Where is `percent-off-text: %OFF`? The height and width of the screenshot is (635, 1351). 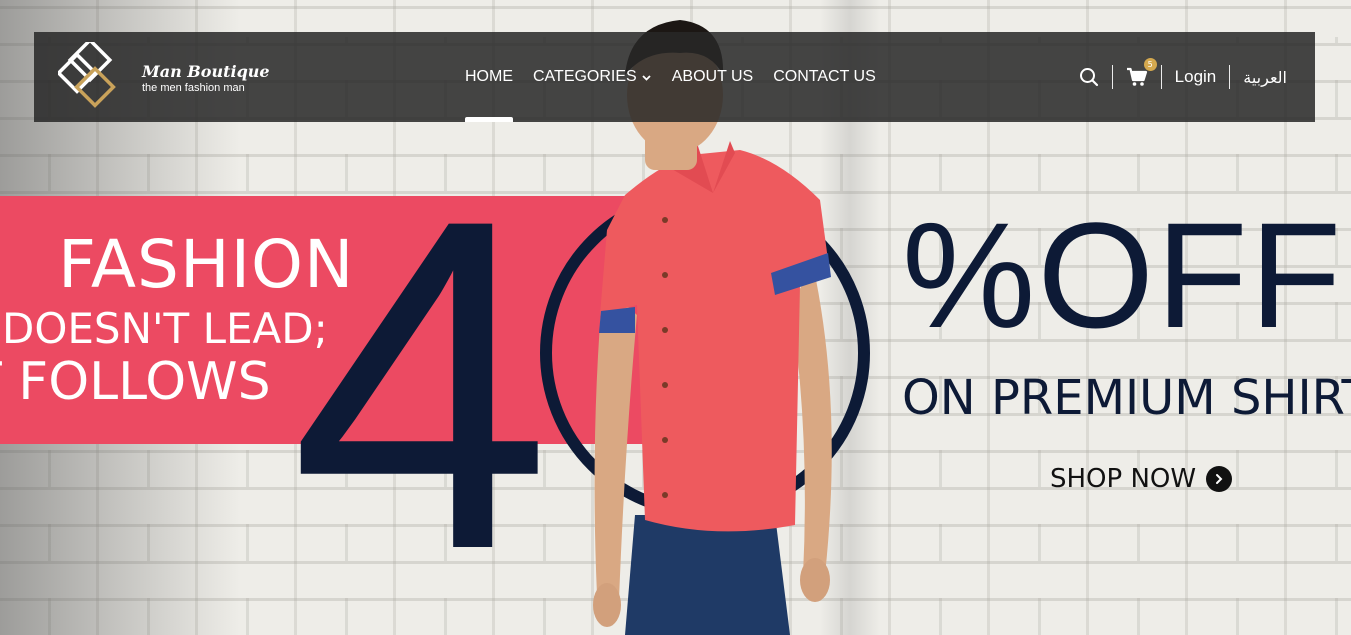
percent-off-text: %OFF is located at coordinates (1123, 275).